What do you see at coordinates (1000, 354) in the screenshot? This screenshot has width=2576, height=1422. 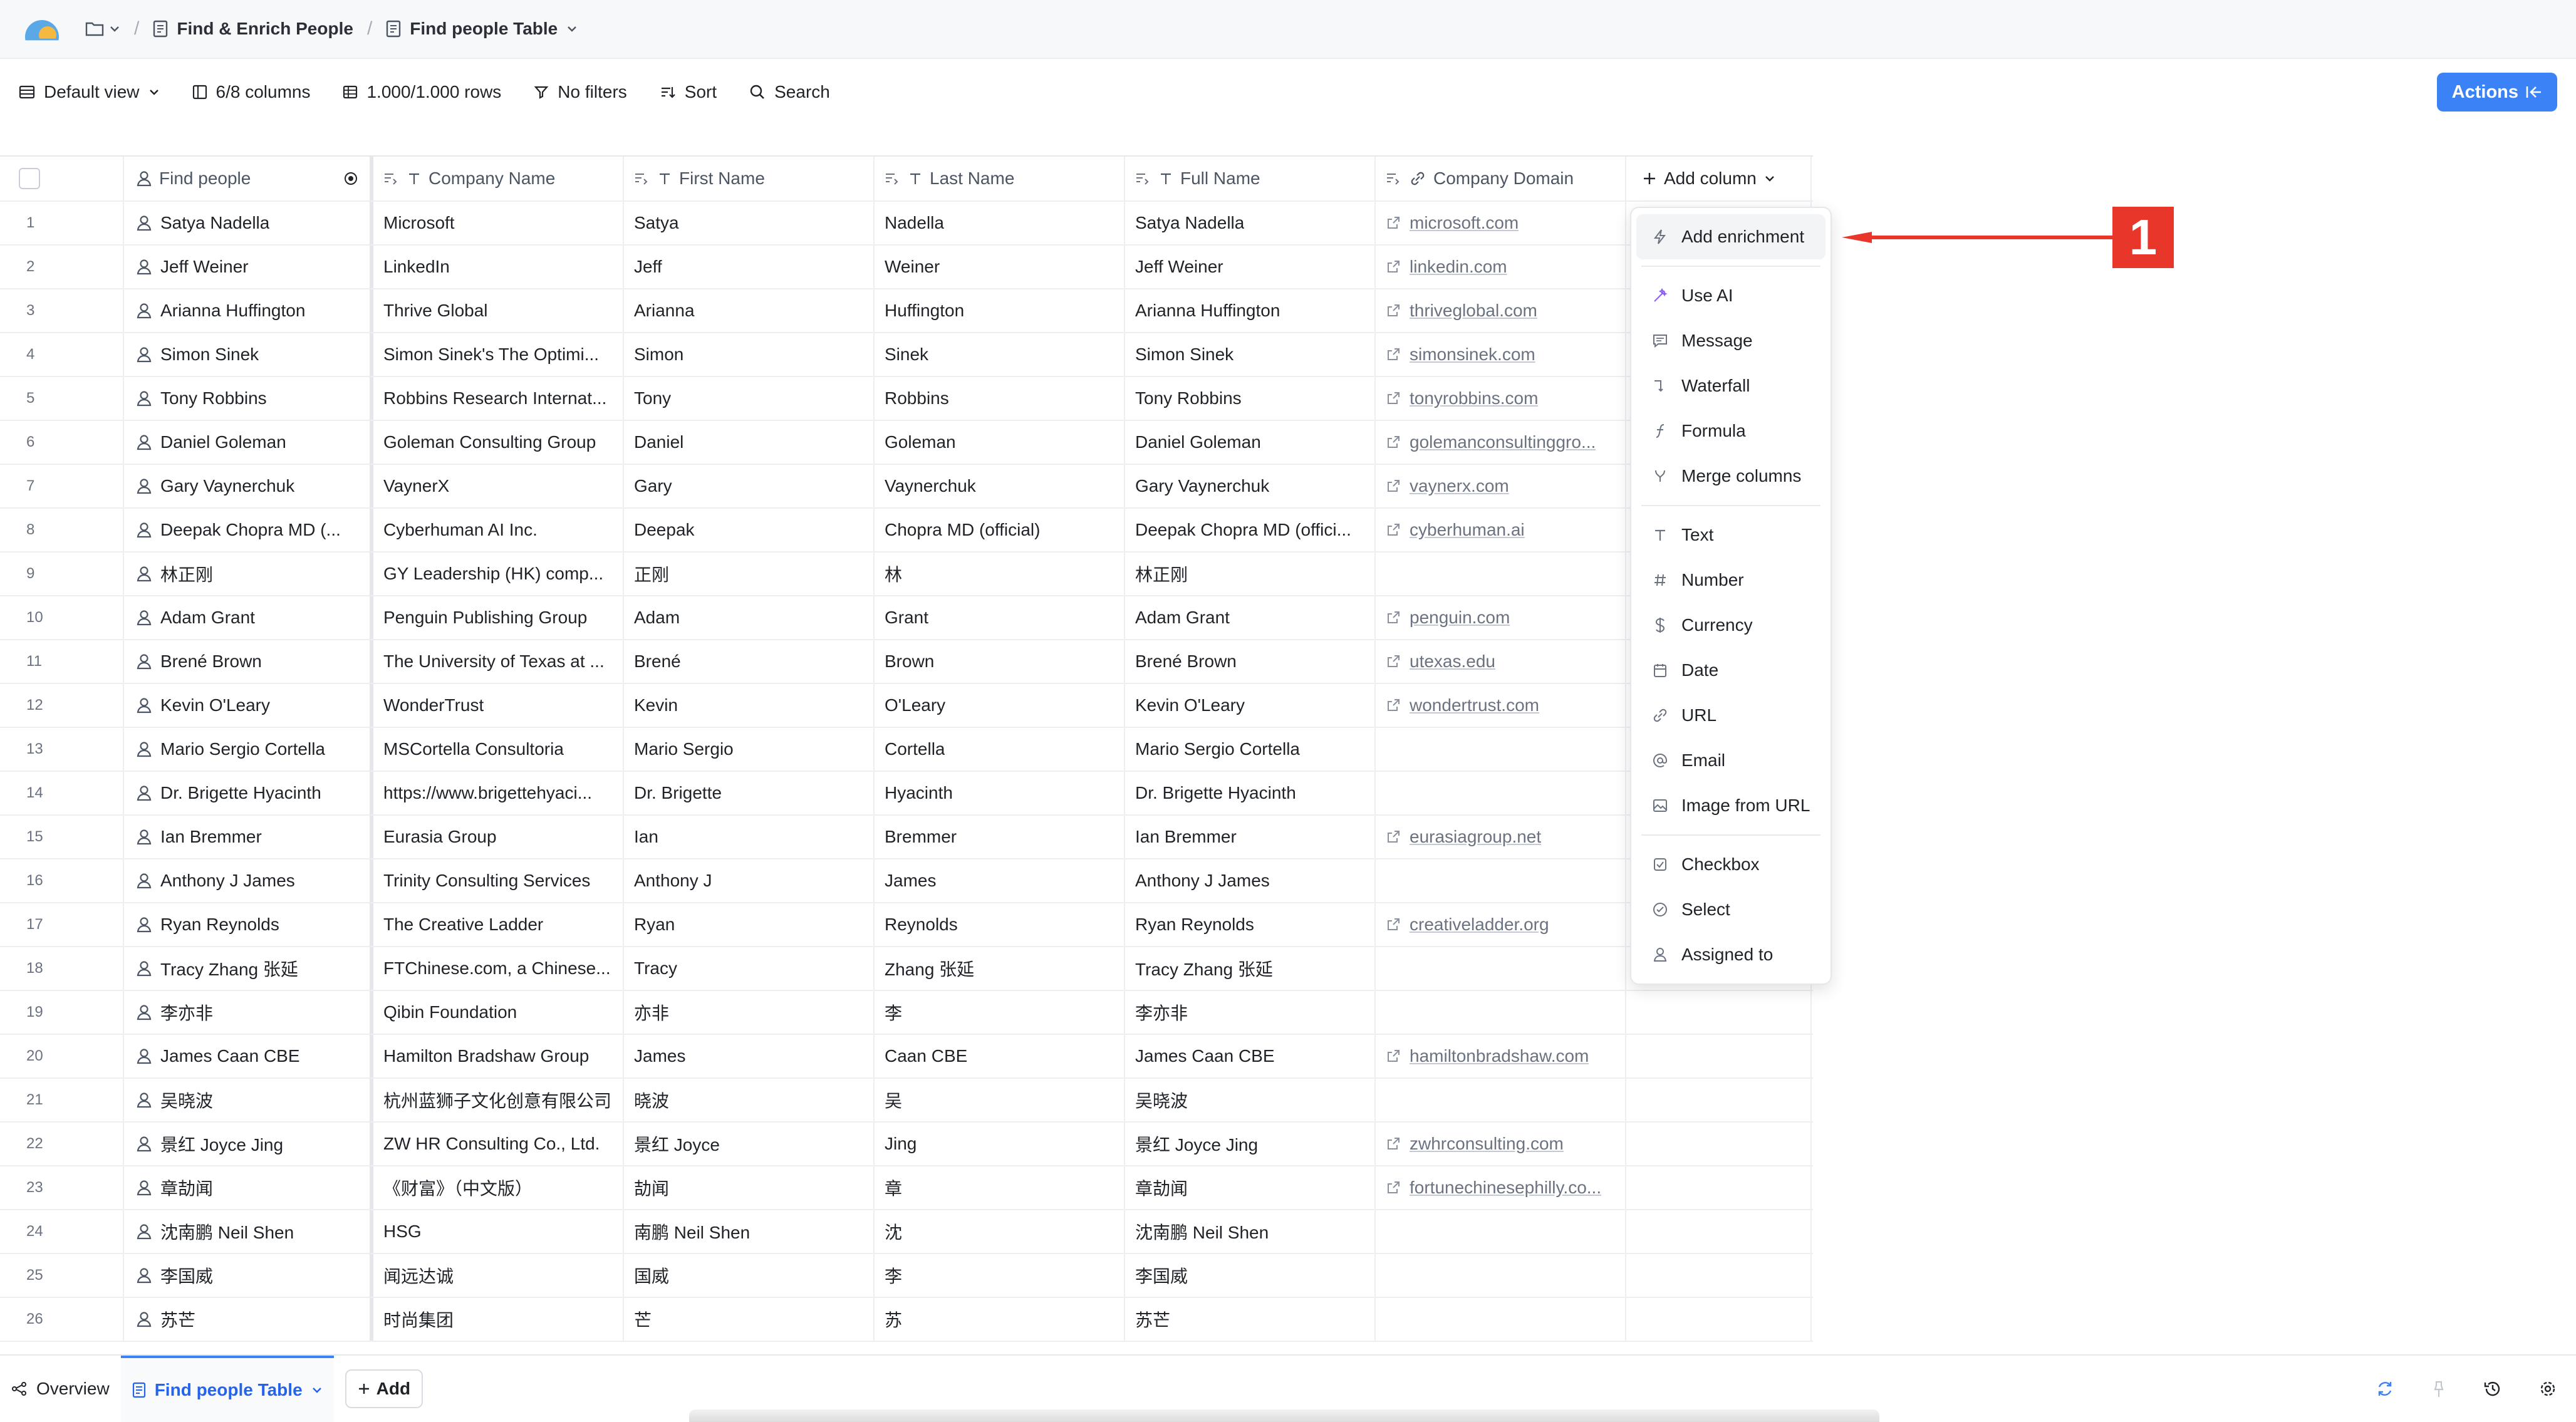 I see `last-name-cell: Sinek` at bounding box center [1000, 354].